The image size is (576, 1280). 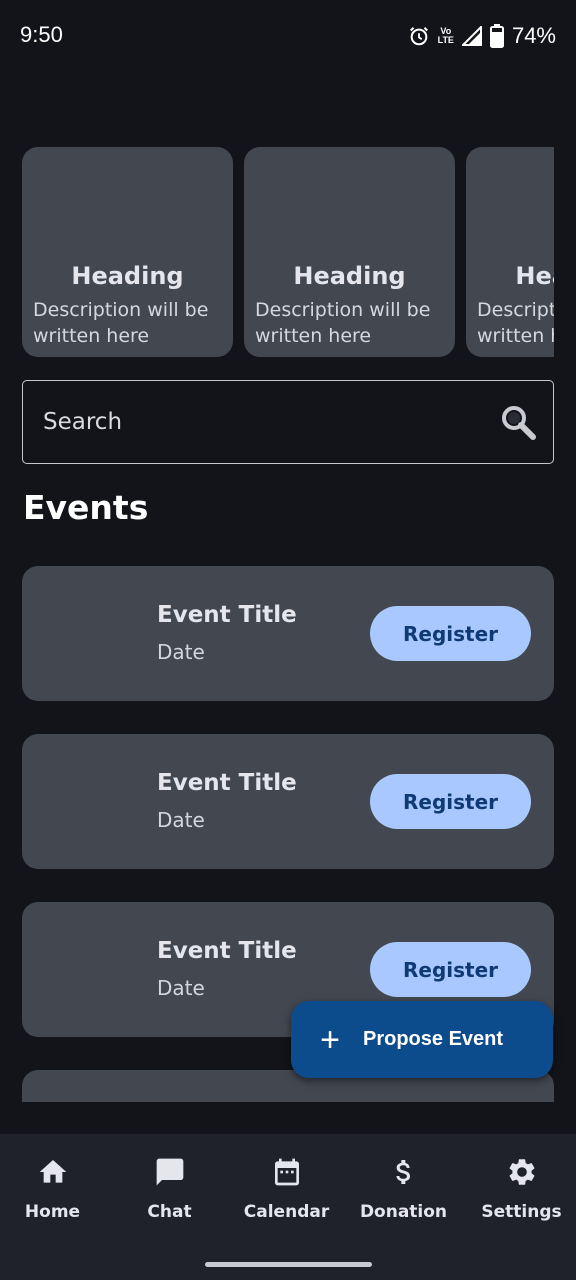 What do you see at coordinates (471, 36) in the screenshot?
I see `signal-icon` at bounding box center [471, 36].